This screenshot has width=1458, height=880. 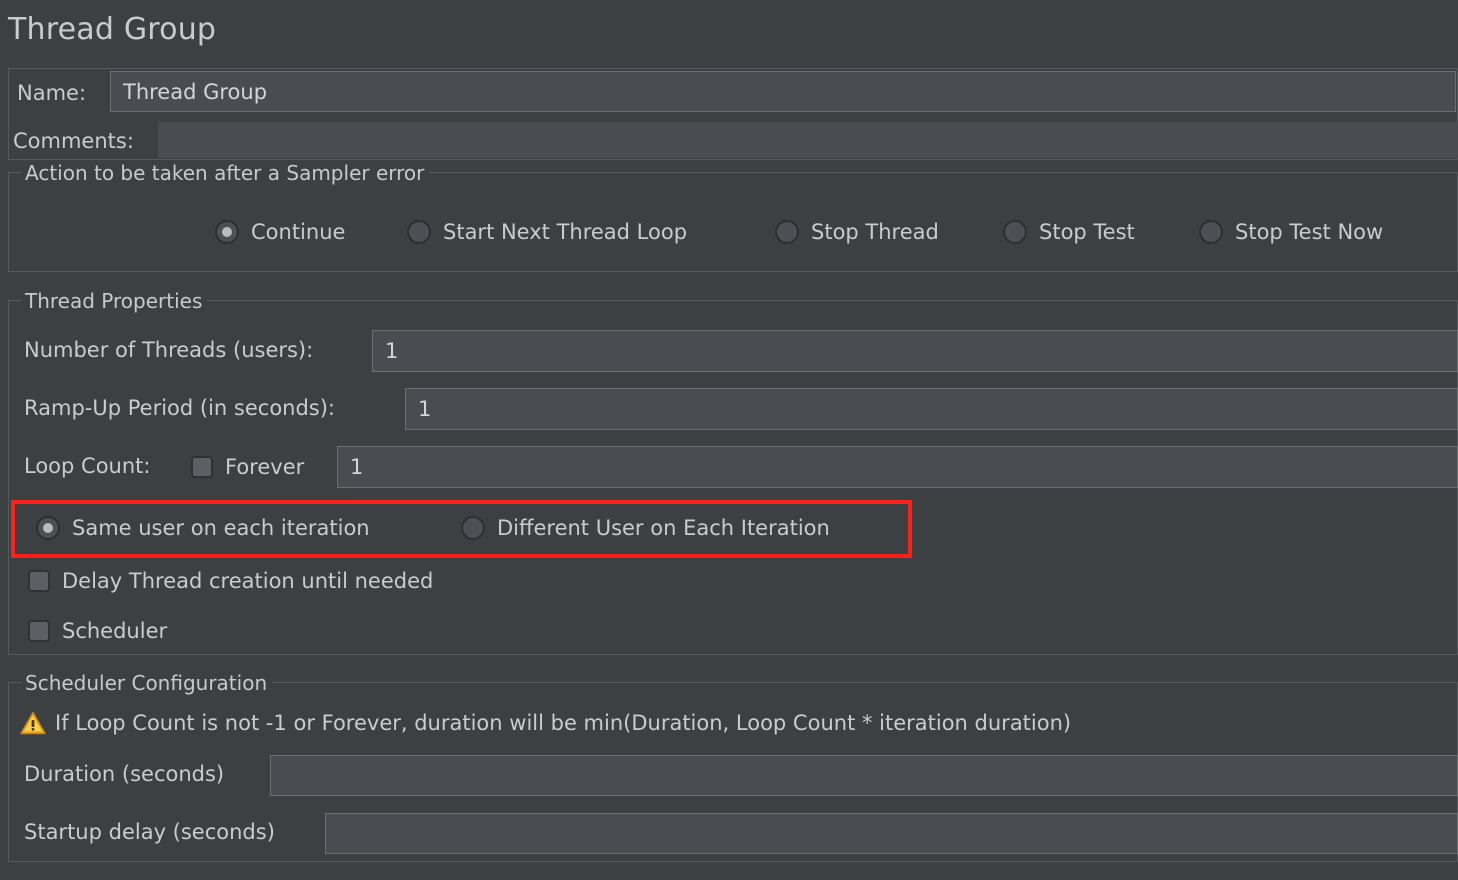 I want to click on radio-stop-test-label: Stop Test, so click(x=1087, y=232).